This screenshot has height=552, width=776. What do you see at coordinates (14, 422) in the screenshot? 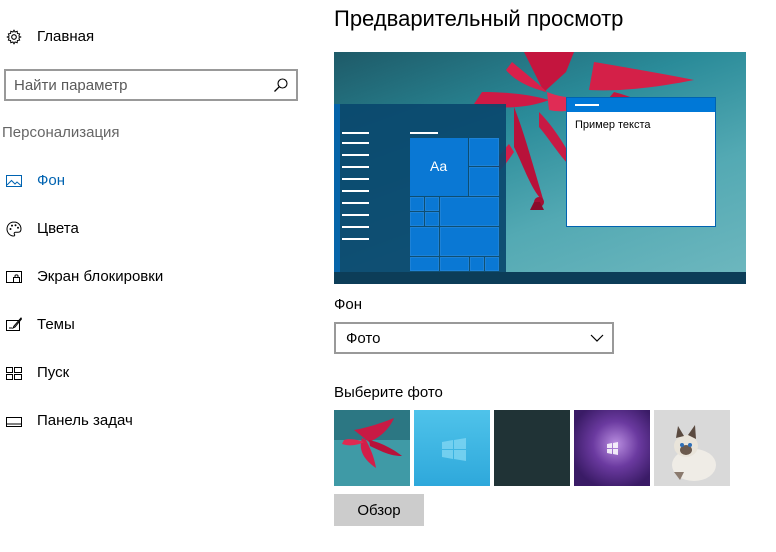
I see `taskbar-icon` at bounding box center [14, 422].